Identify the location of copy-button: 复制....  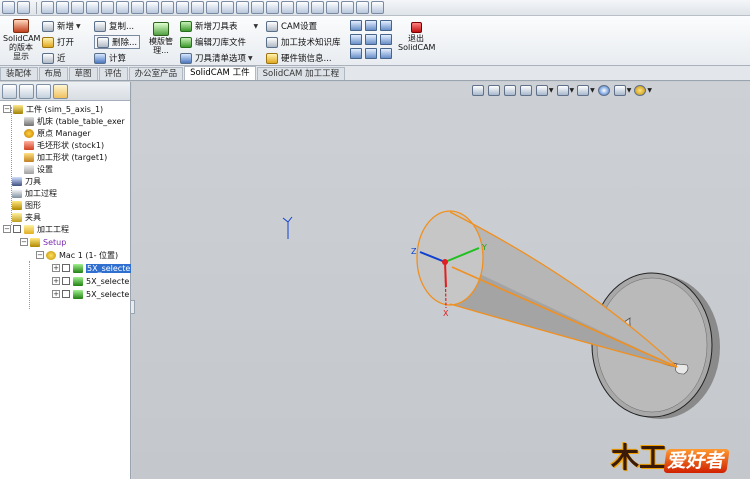
(114, 26).